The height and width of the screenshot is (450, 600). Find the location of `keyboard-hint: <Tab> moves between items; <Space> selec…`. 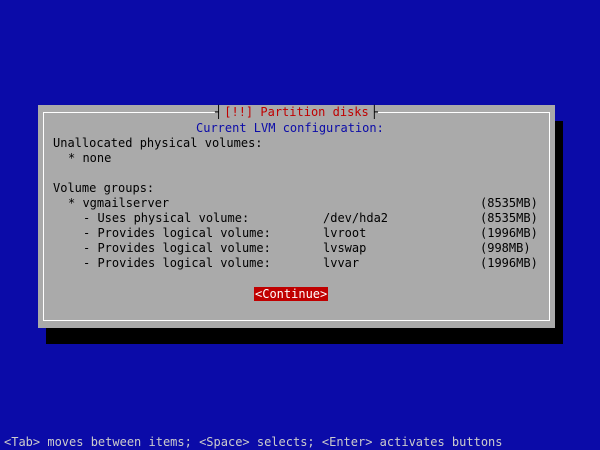

keyboard-hint: <Tab> moves between items; <Space> selec… is located at coordinates (253, 442).